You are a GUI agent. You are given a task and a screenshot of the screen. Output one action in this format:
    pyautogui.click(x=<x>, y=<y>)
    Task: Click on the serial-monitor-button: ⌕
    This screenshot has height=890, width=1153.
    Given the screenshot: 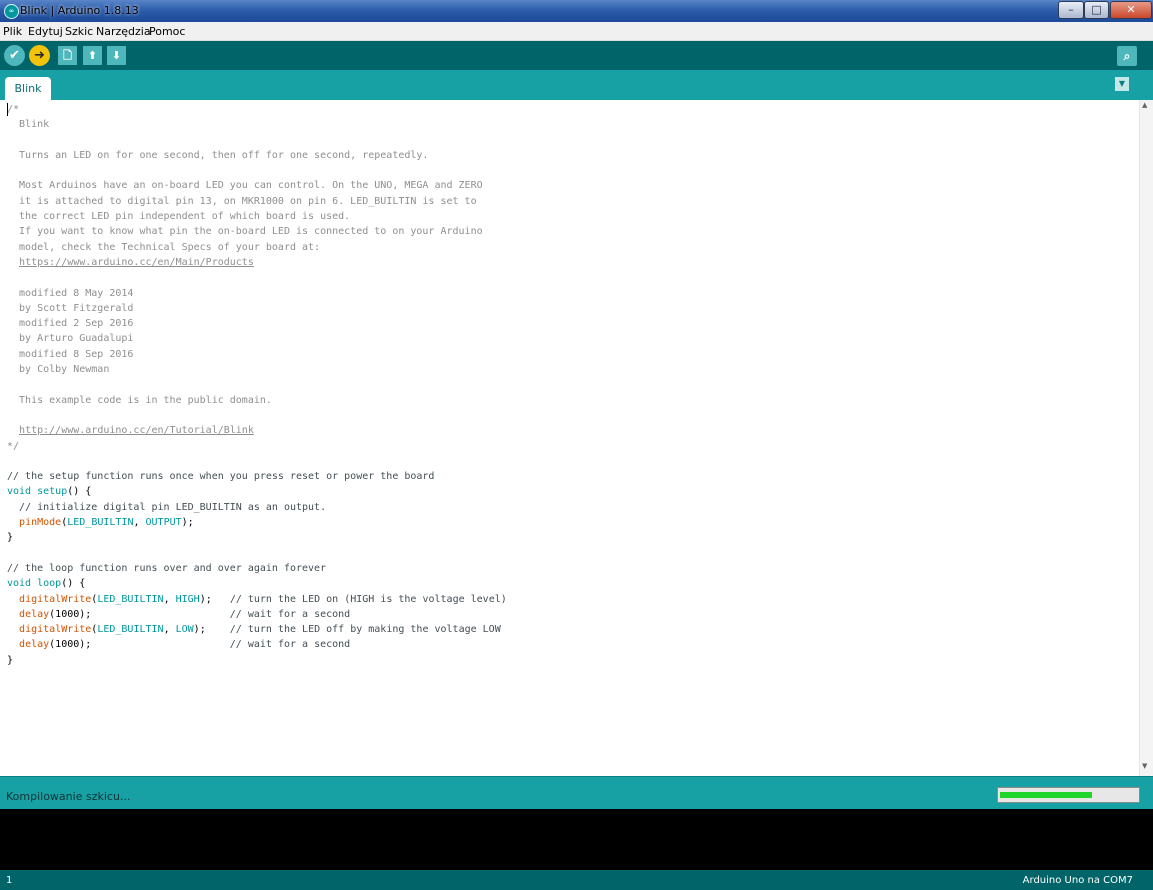 What is the action you would take?
    pyautogui.click(x=1127, y=56)
    